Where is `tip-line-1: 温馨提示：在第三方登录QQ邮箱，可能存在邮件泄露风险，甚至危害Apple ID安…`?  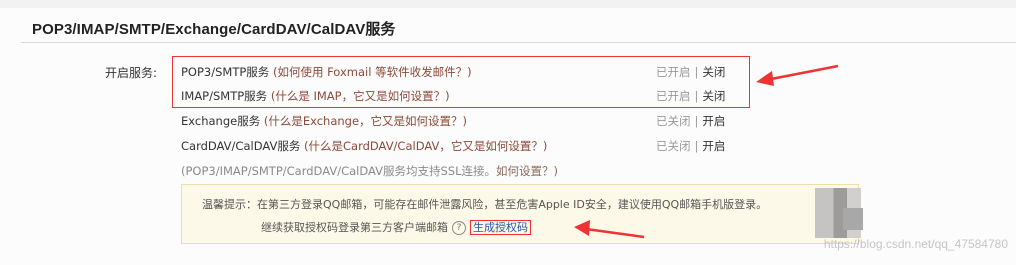 tip-line-1: 温馨提示：在第三方登录QQ邮箱，可能存在邮件泄露风险，甚至危害Apple ID安… is located at coordinates (485, 204).